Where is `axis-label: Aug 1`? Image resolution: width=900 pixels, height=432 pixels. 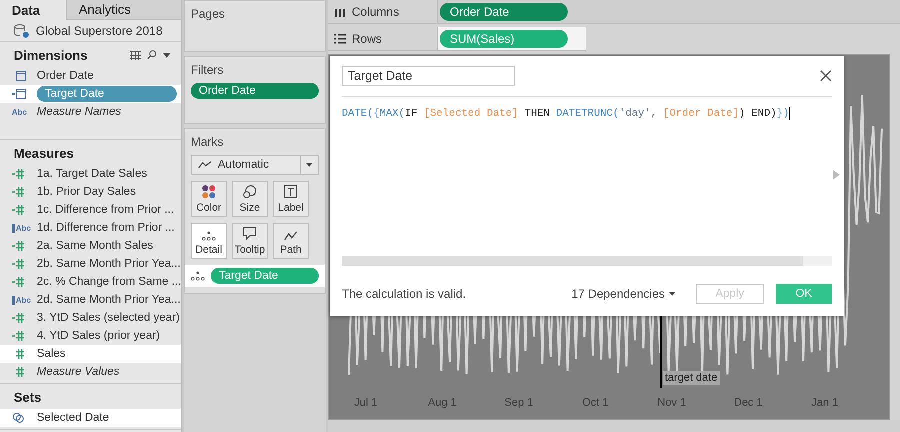
axis-label: Aug 1 is located at coordinates (442, 403).